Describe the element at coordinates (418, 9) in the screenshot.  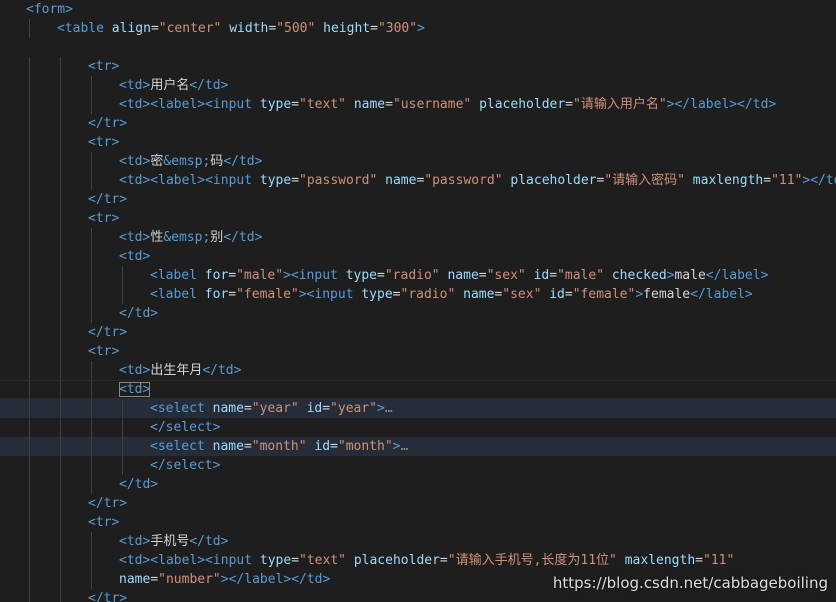
I see `code-line: <form>` at that location.